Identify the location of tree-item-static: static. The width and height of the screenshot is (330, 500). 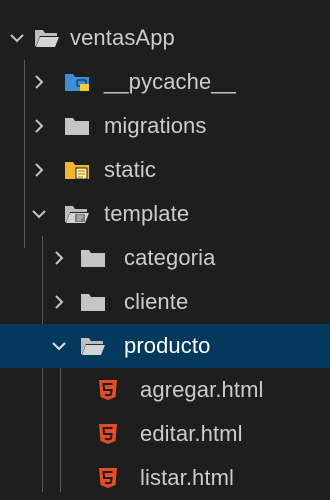
(165, 170).